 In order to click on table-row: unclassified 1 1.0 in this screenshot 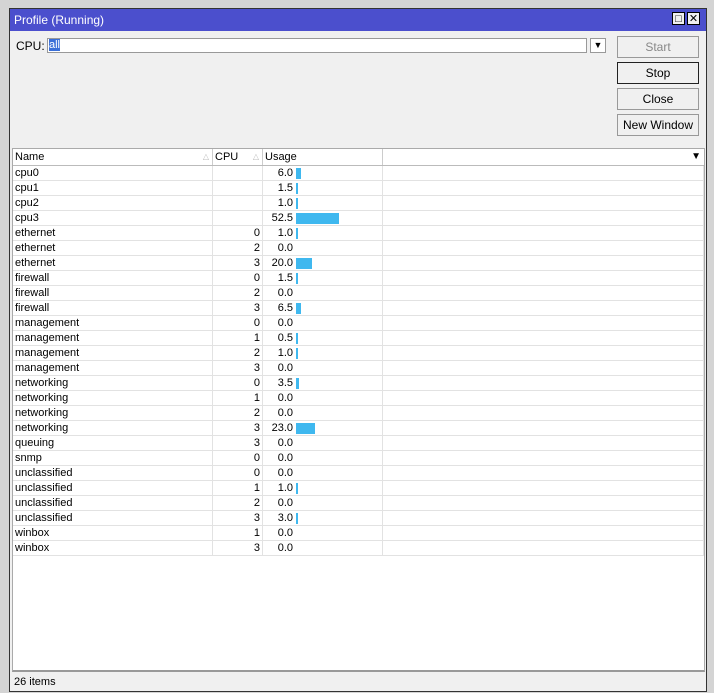, I will do `click(358, 488)`.